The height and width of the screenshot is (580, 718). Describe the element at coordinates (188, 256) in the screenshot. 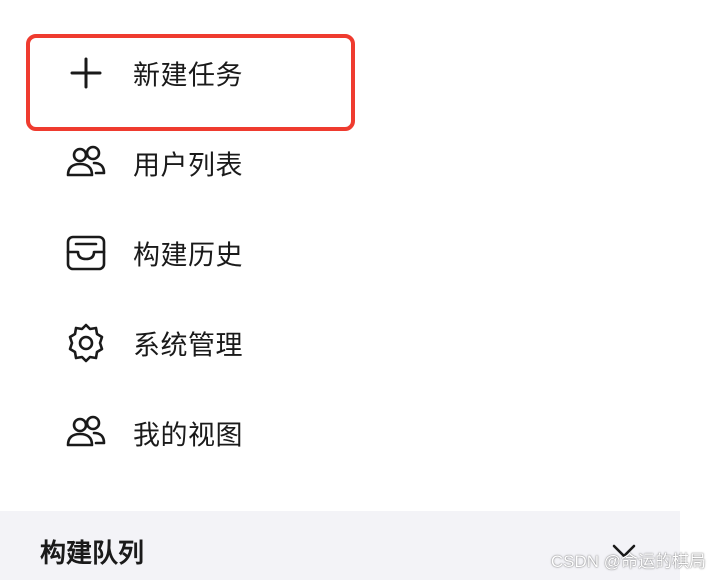

I see `sidebar-item-label: 构建历史` at that location.